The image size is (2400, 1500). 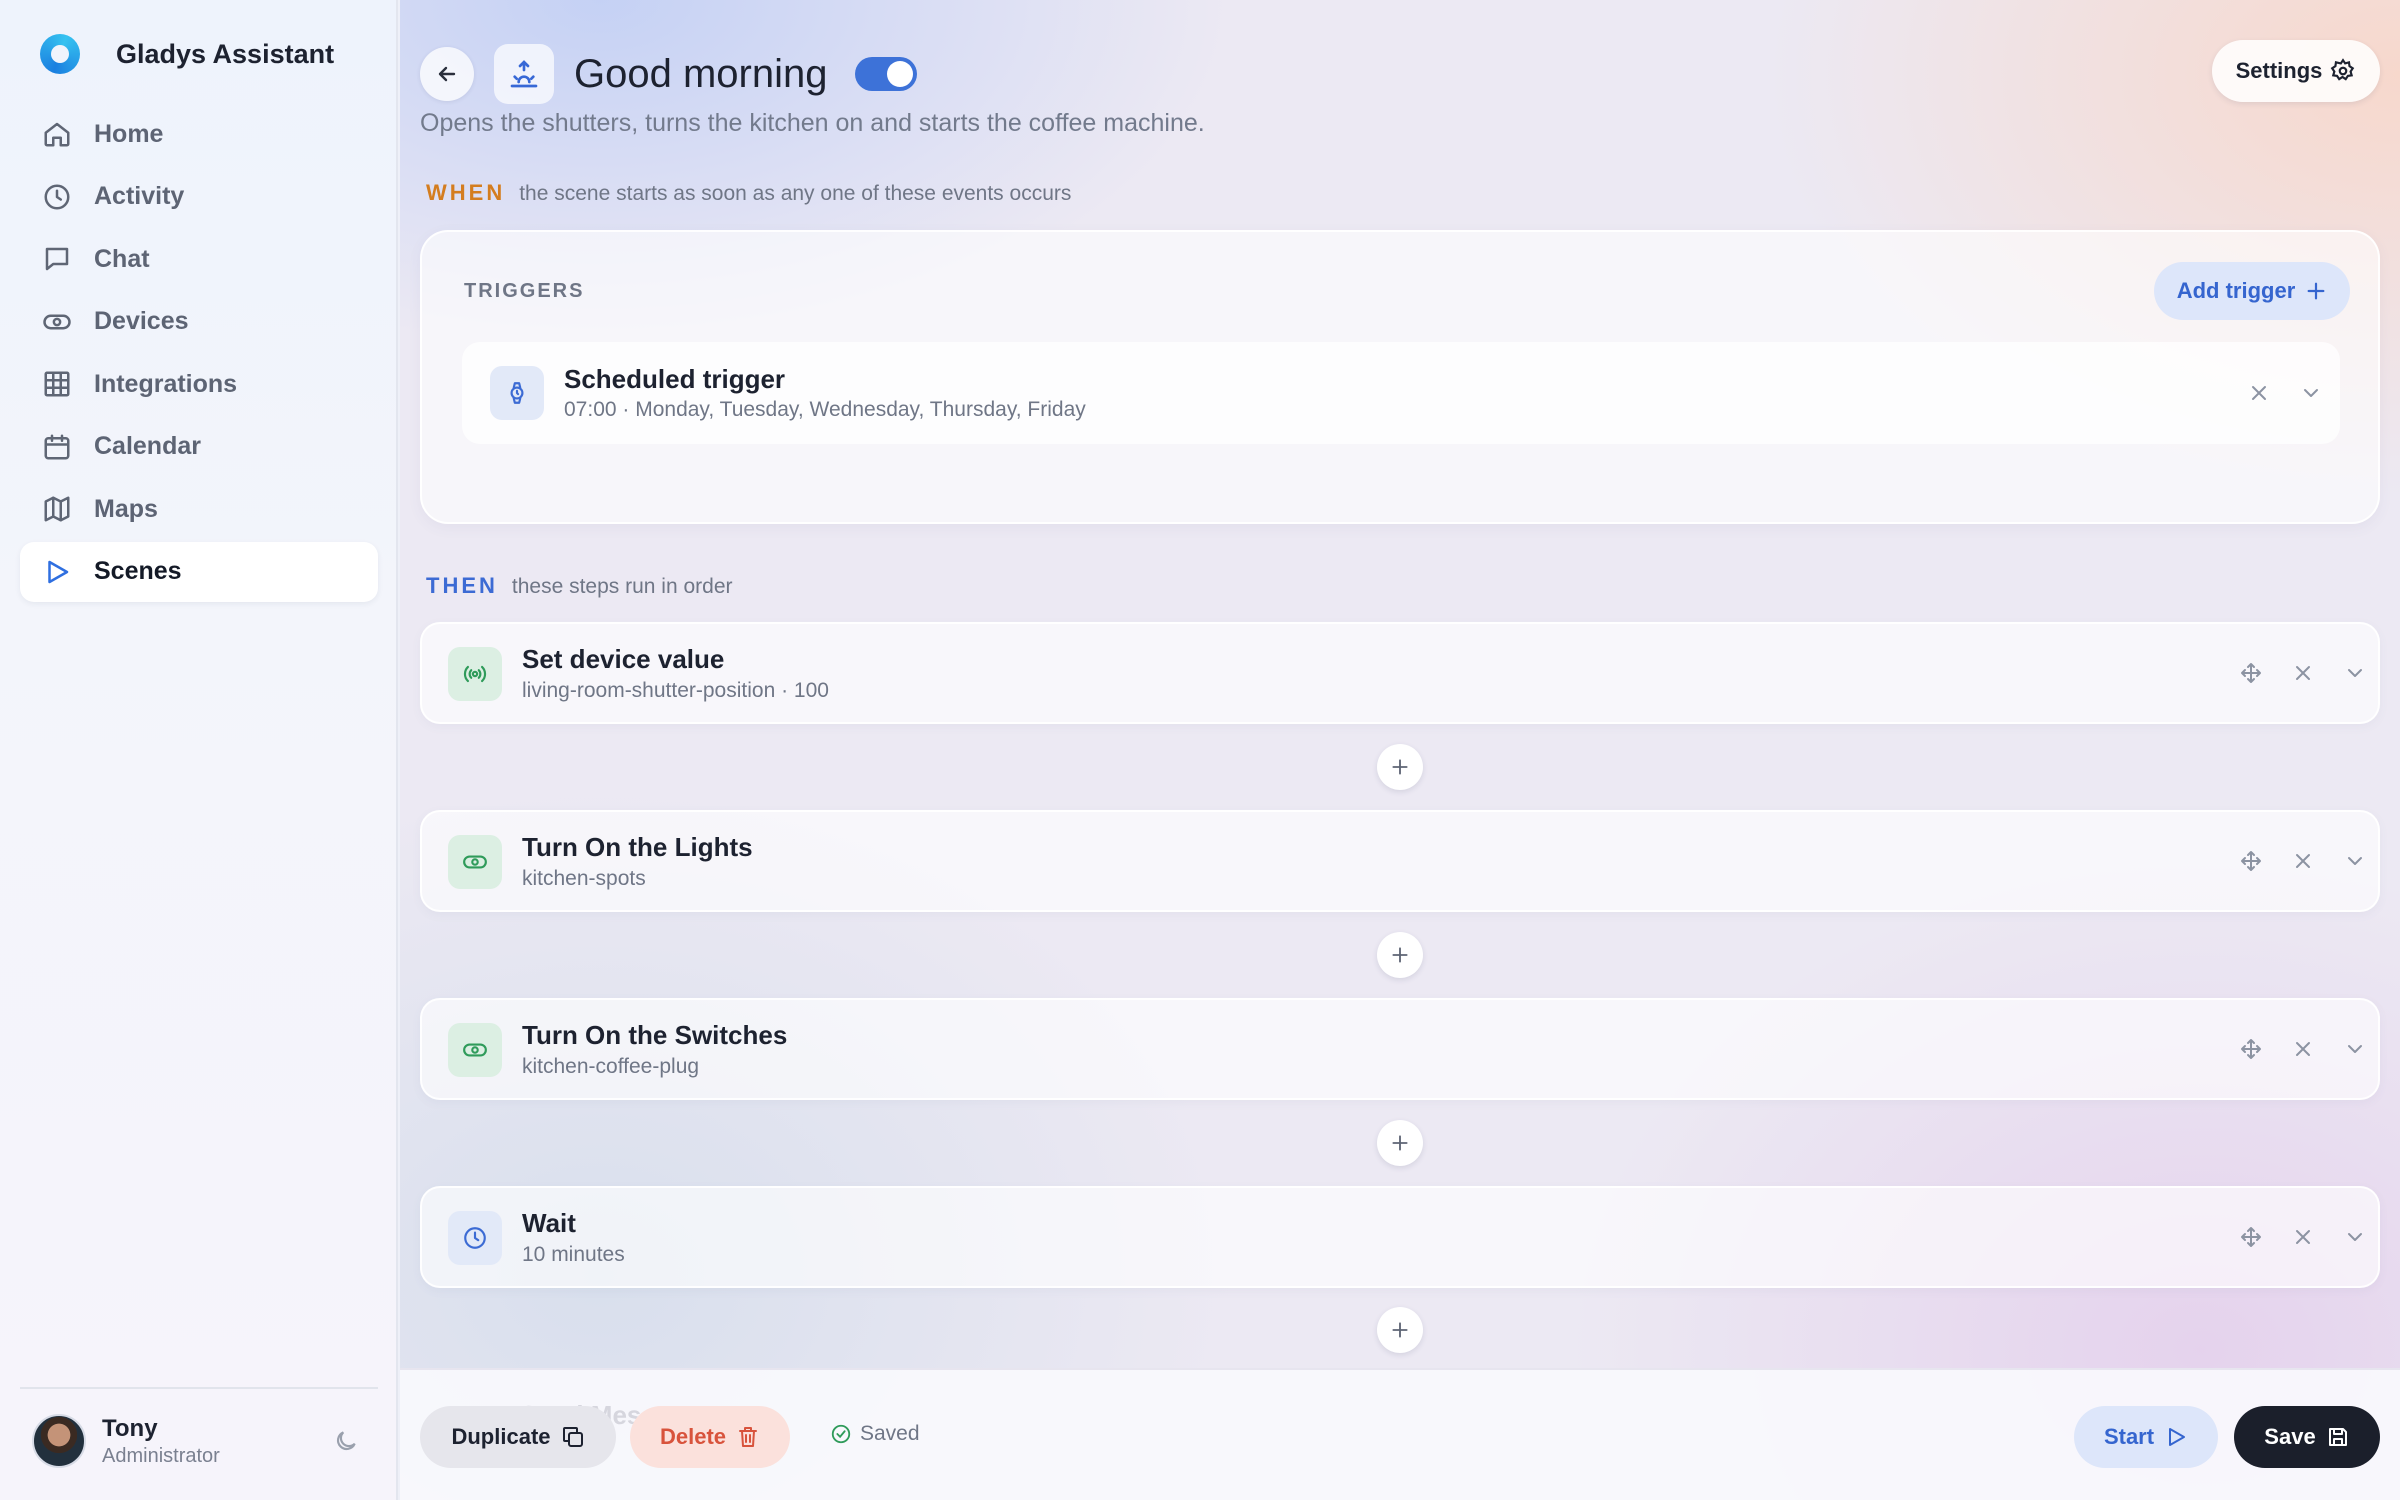 What do you see at coordinates (58, 571) in the screenshot?
I see `play-icon` at bounding box center [58, 571].